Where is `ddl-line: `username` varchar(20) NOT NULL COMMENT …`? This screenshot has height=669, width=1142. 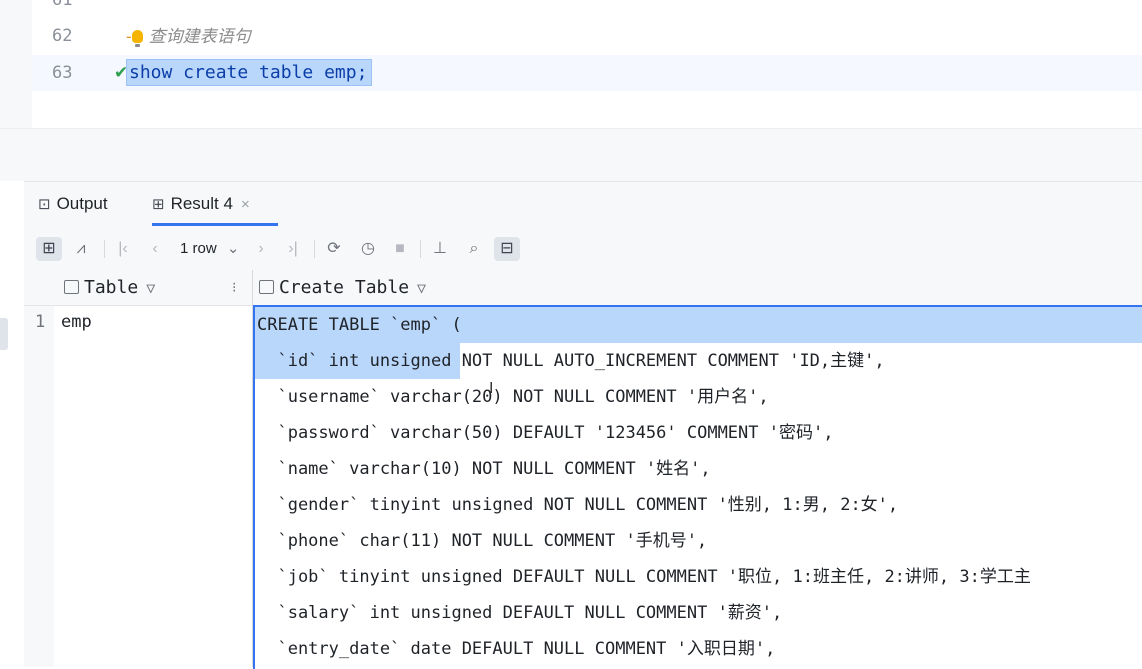 ddl-line: `username` varchar(20) NOT NULL COMMENT … is located at coordinates (513, 397).